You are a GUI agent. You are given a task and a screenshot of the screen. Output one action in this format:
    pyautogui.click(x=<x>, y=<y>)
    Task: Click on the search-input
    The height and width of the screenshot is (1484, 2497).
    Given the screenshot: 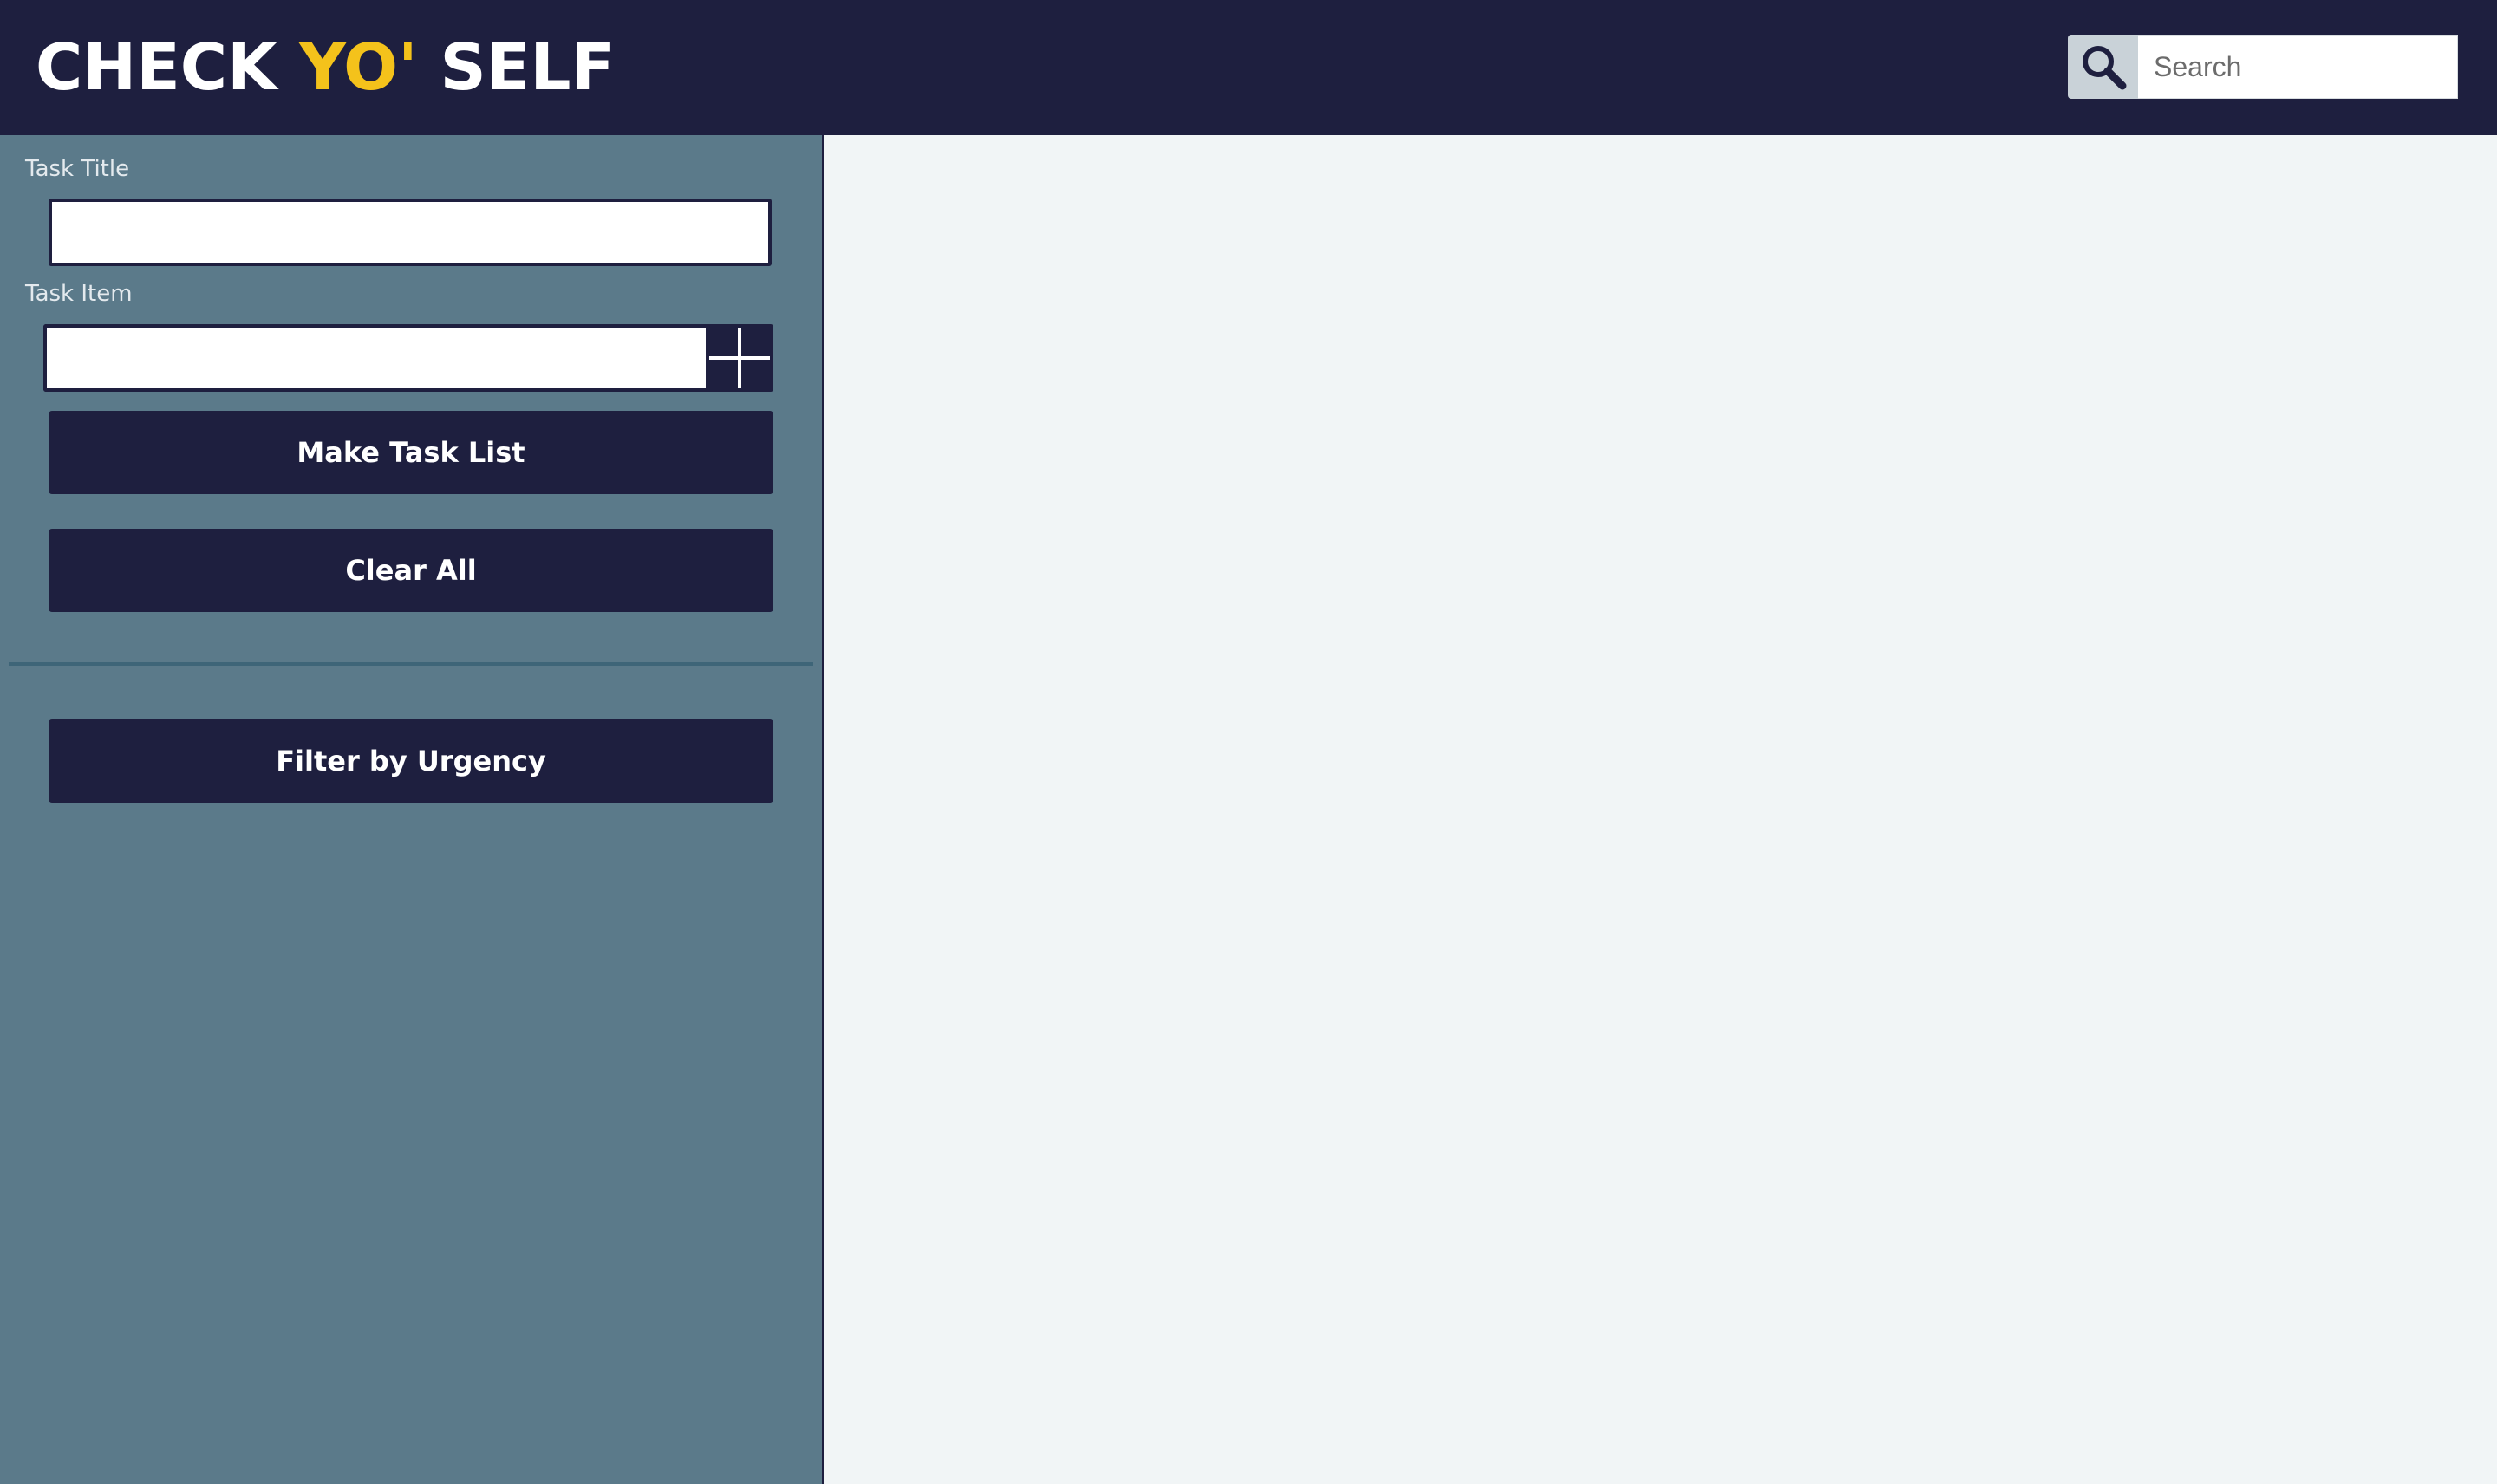 What is the action you would take?
    pyautogui.click(x=2298, y=67)
    